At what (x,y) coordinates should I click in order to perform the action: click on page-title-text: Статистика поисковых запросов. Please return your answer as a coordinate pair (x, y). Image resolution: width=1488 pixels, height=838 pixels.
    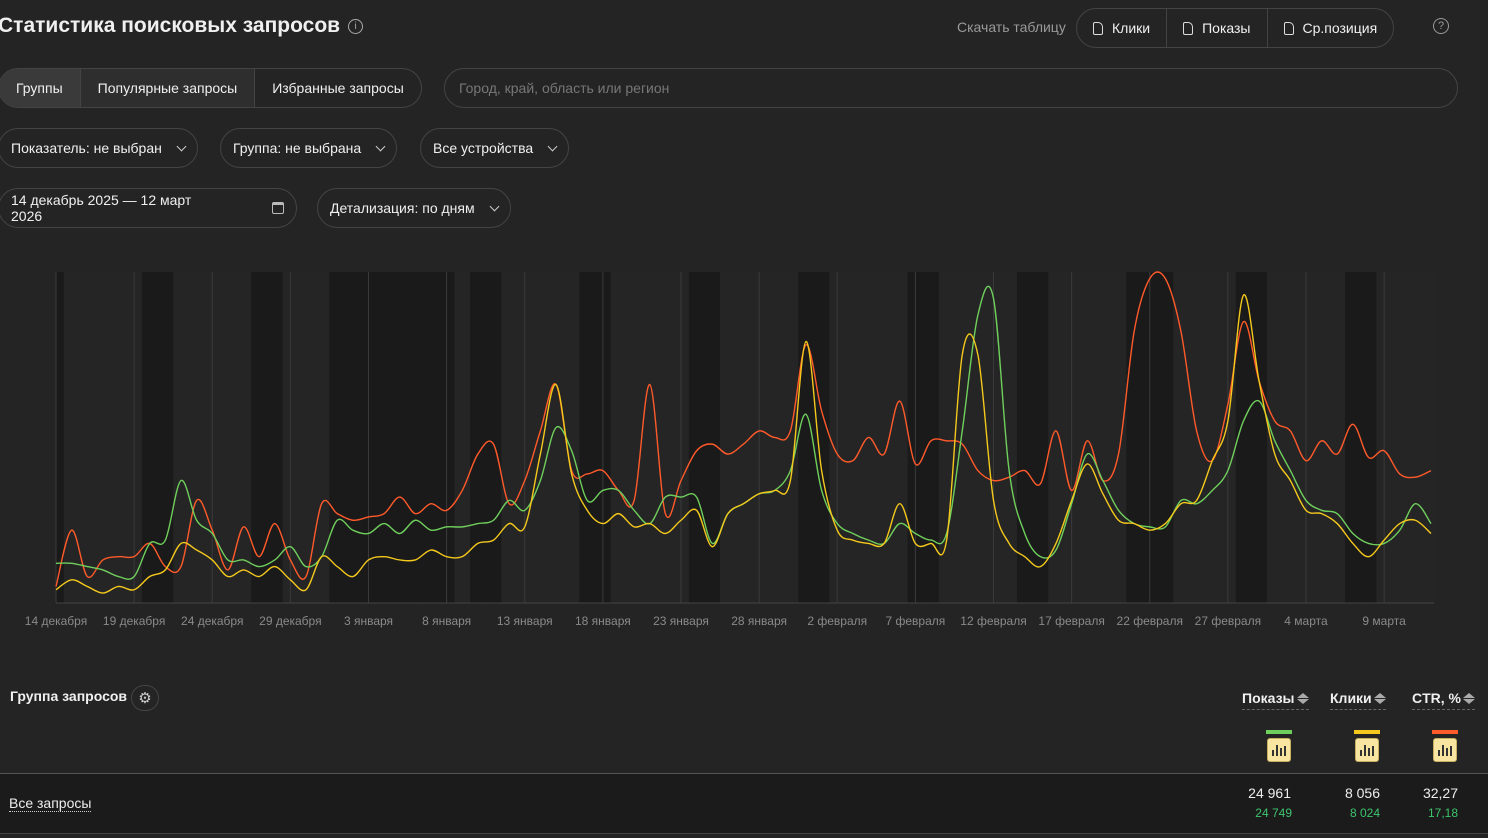
    Looking at the image, I should click on (170, 25).